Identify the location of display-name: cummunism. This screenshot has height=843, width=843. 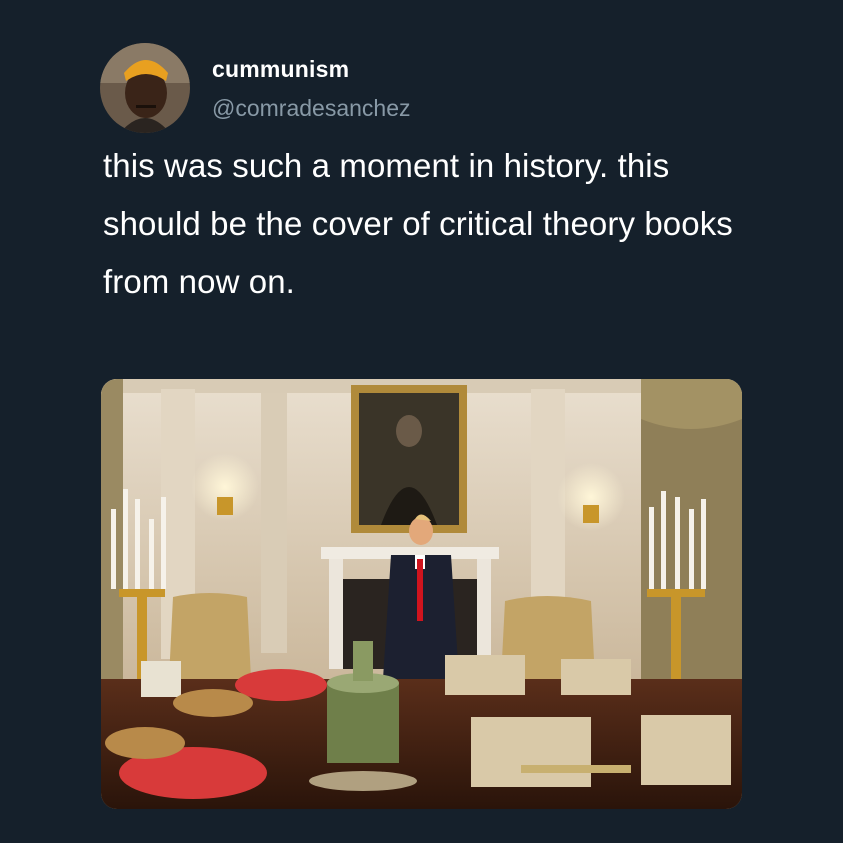
(280, 69).